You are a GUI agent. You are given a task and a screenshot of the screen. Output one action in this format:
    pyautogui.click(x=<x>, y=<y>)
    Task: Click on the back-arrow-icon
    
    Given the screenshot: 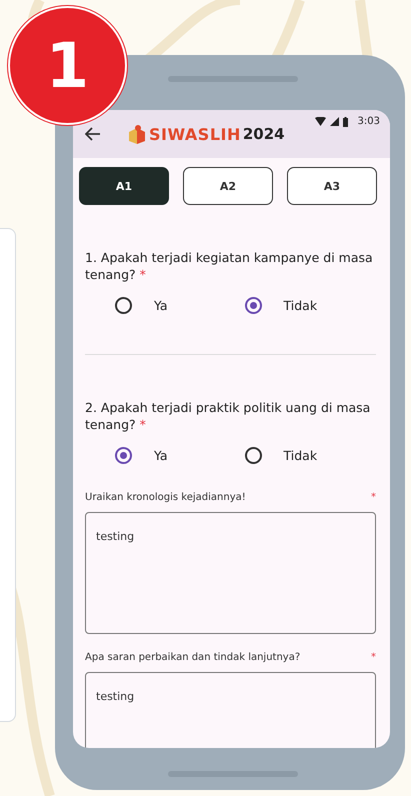 What is the action you would take?
    pyautogui.click(x=93, y=134)
    